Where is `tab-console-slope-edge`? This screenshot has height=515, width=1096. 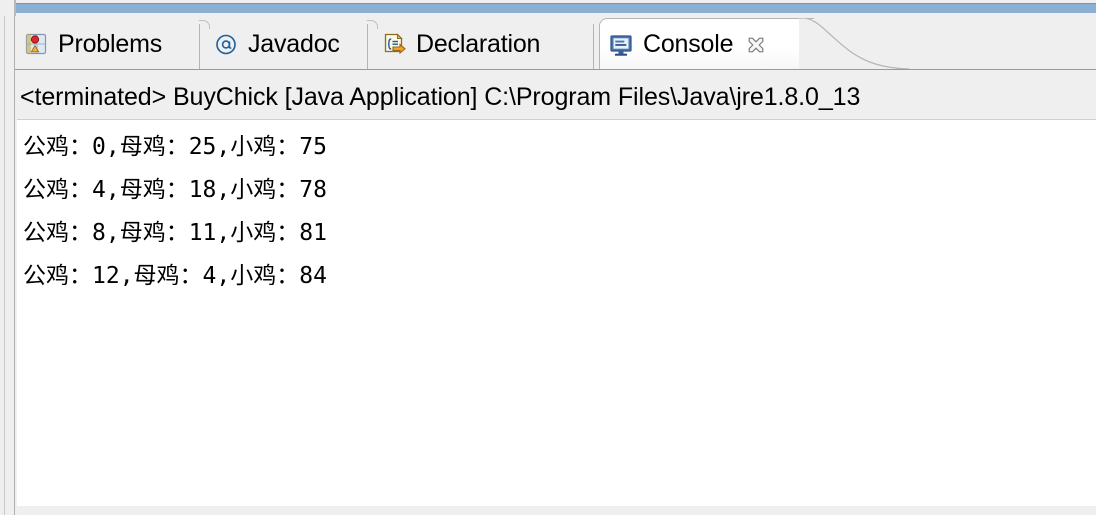
tab-console-slope-edge is located at coordinates (854, 44).